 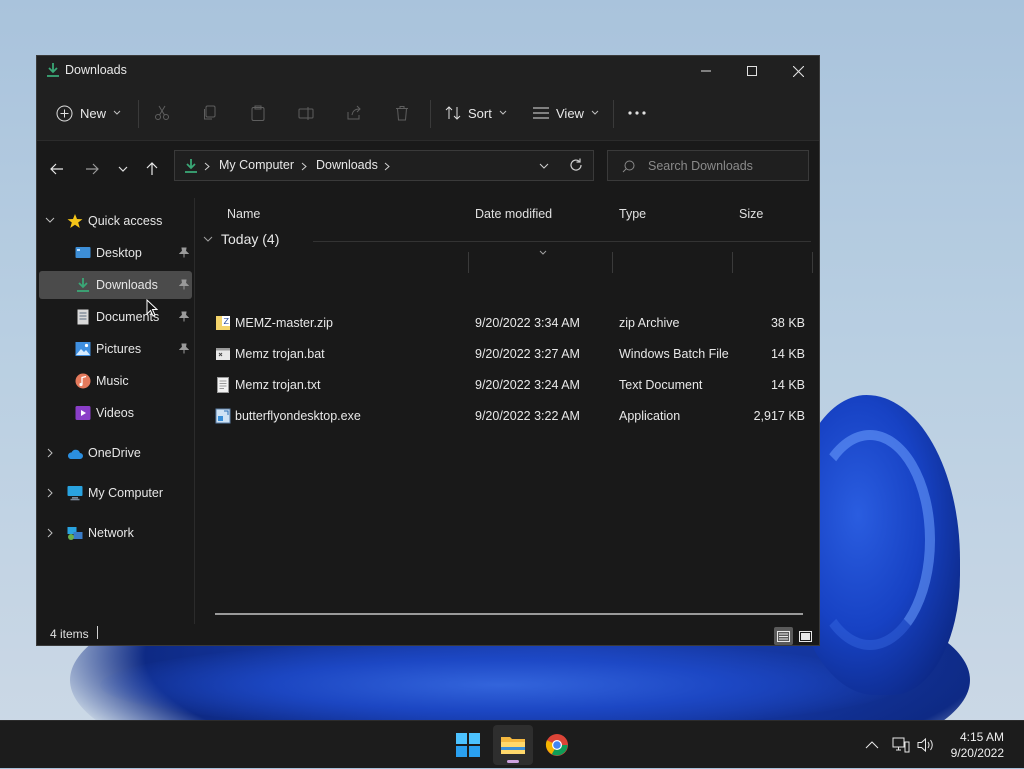 I want to click on start-button, so click(x=468, y=745).